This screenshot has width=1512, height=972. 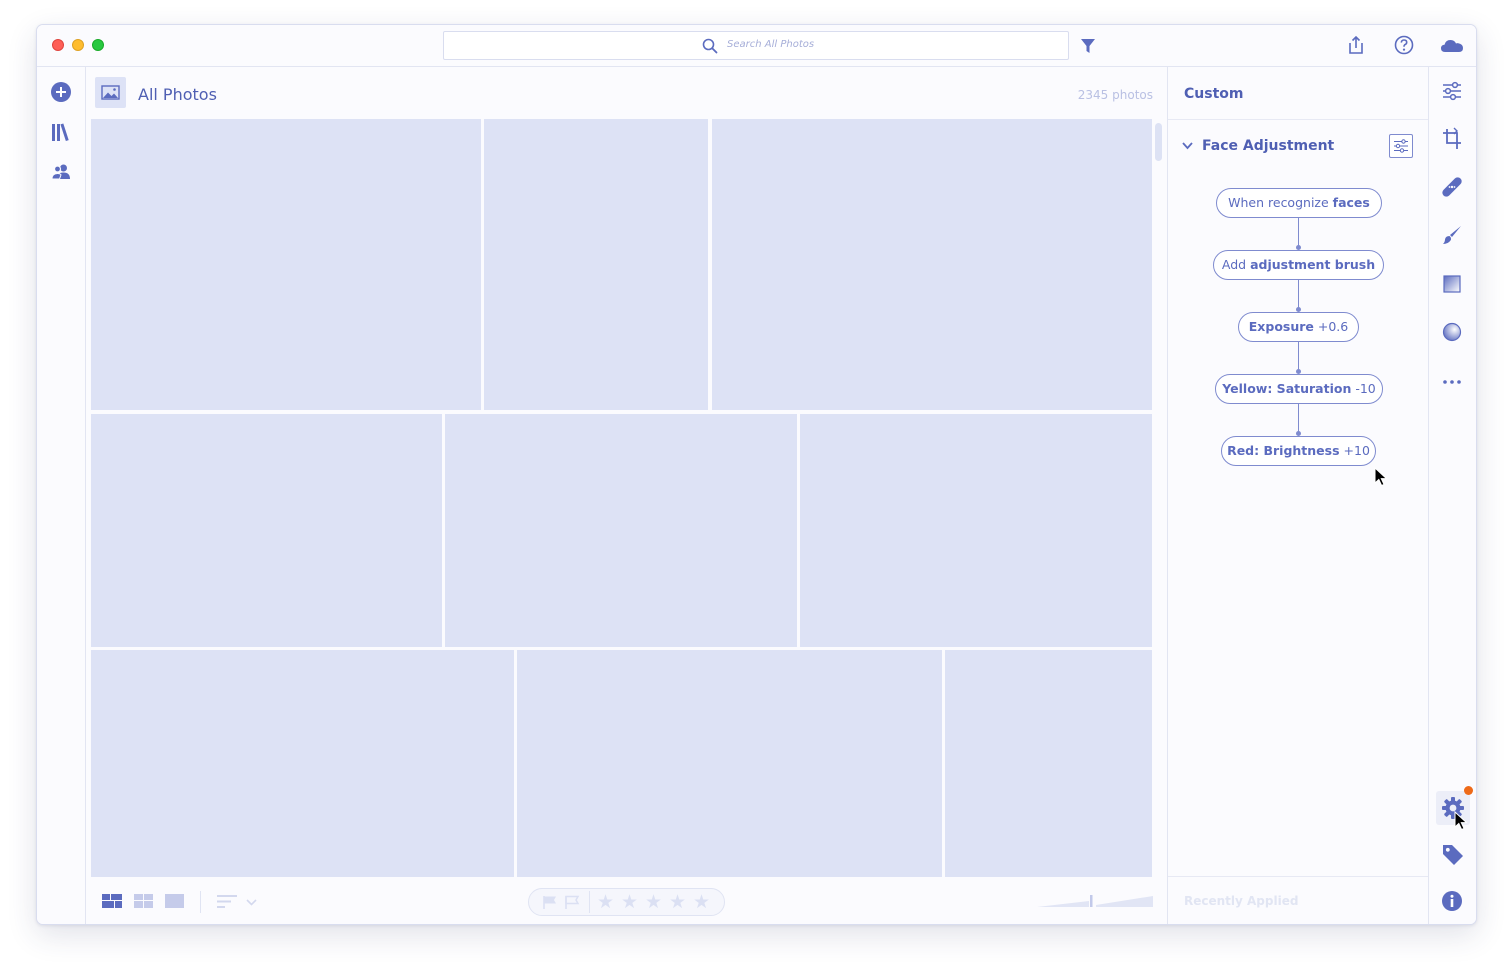 I want to click on left-navigation-rail, so click(x=61, y=495).